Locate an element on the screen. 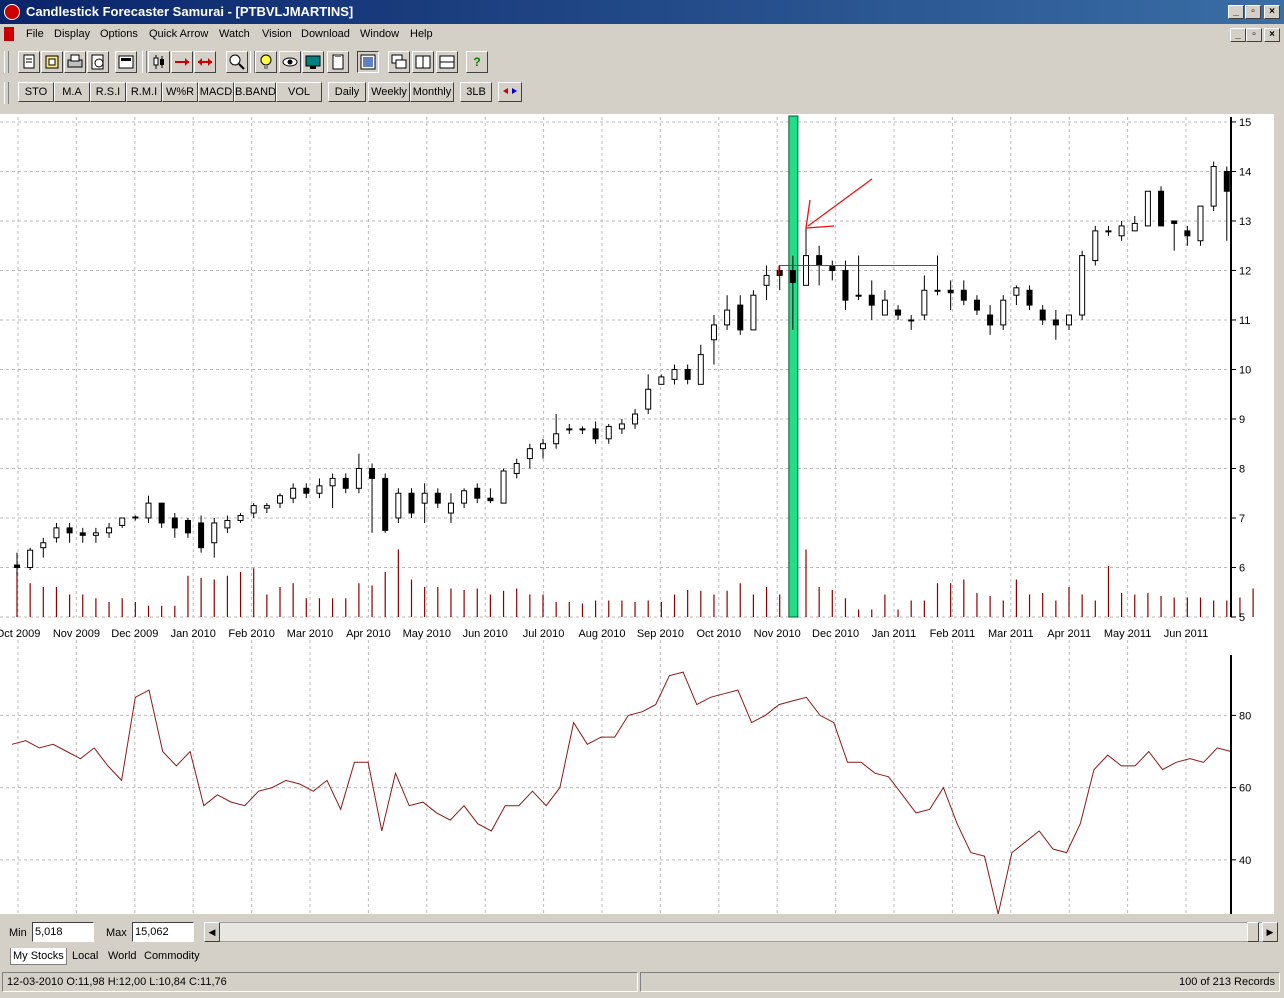 The image size is (1284, 998). monitor-icon is located at coordinates (313, 62).